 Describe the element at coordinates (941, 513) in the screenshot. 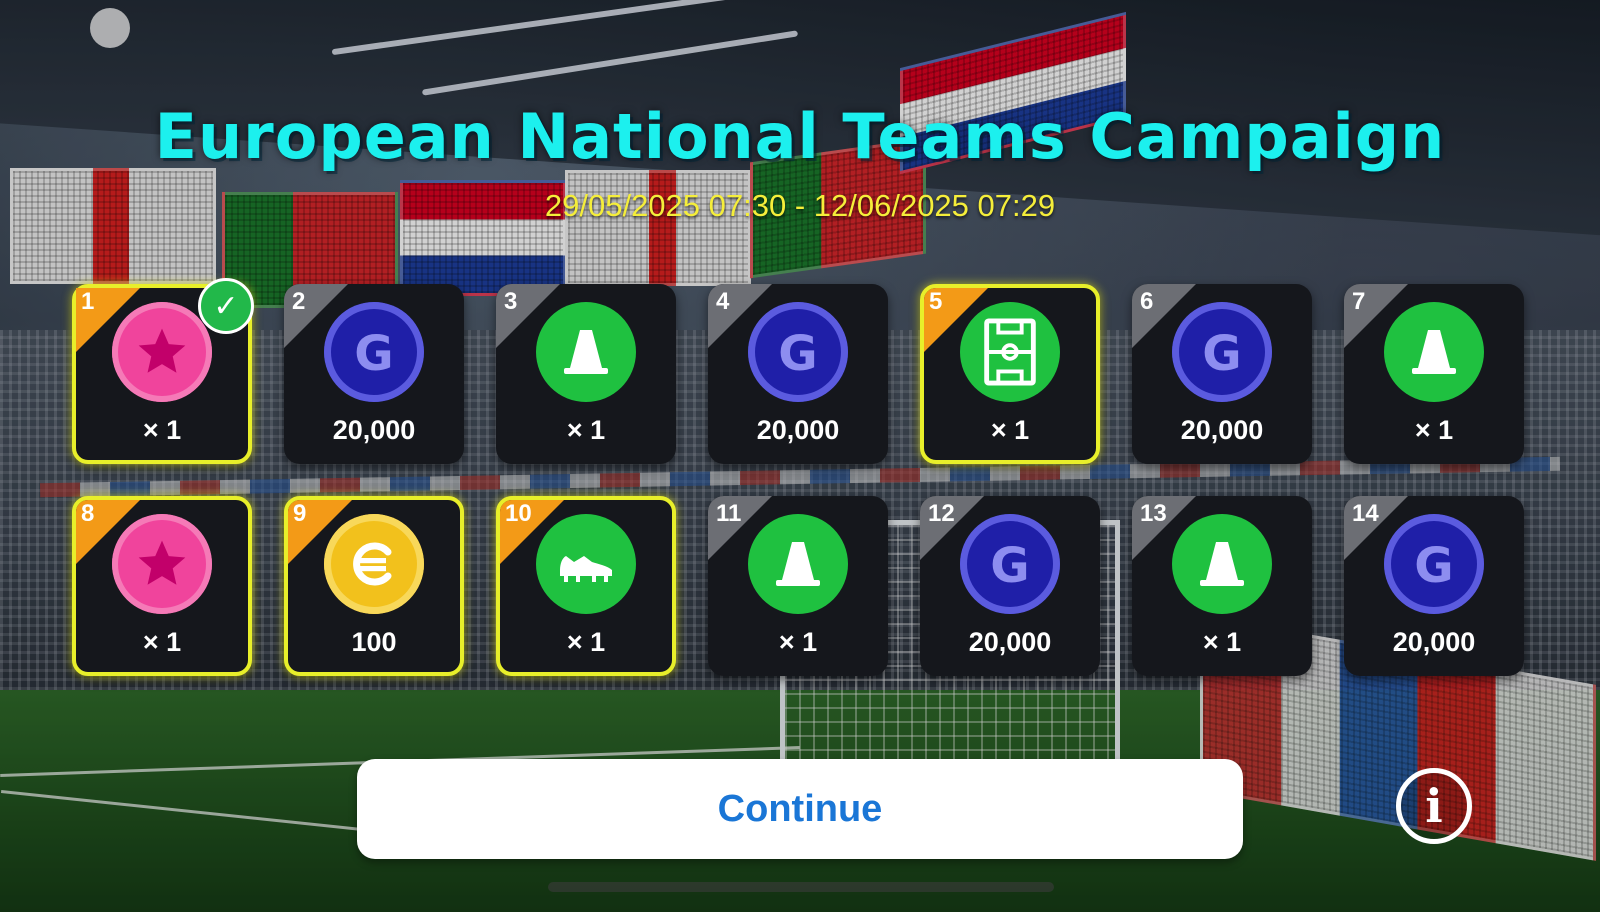

I see `day-number: 12` at that location.